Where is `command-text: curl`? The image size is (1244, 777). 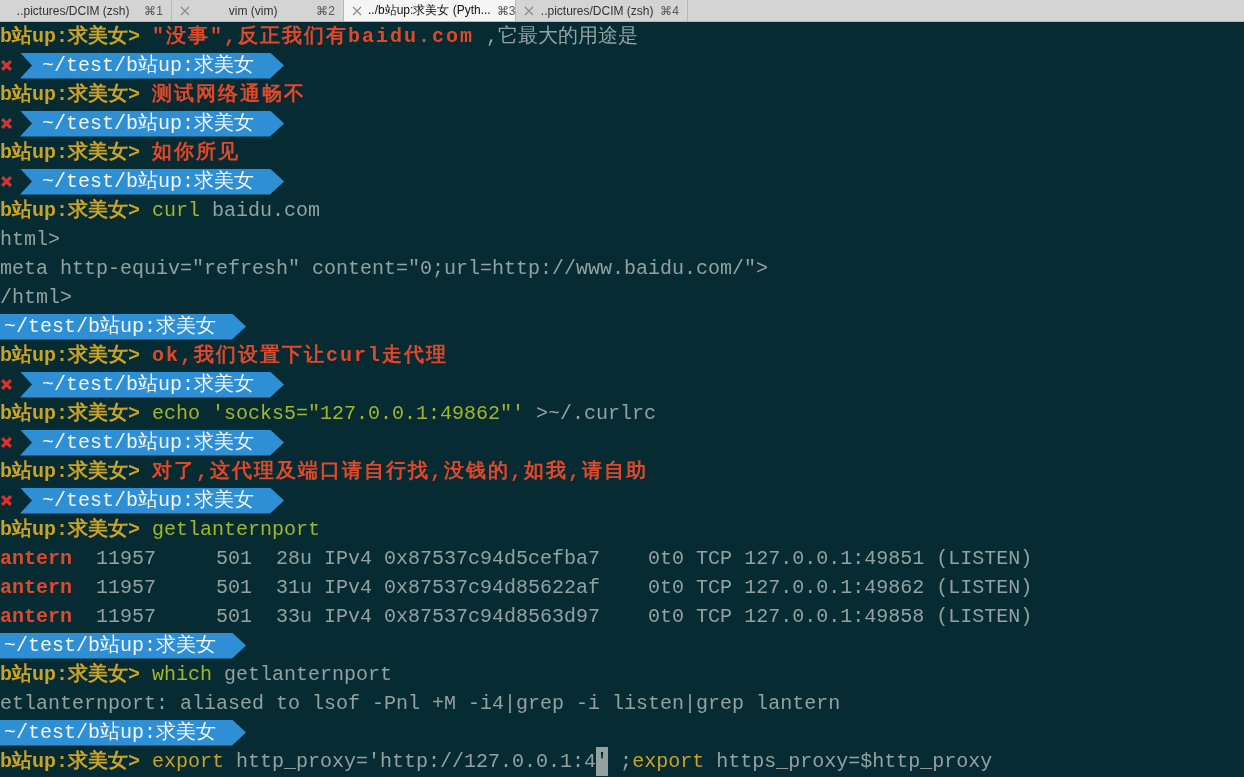
command-text: curl is located at coordinates (176, 211).